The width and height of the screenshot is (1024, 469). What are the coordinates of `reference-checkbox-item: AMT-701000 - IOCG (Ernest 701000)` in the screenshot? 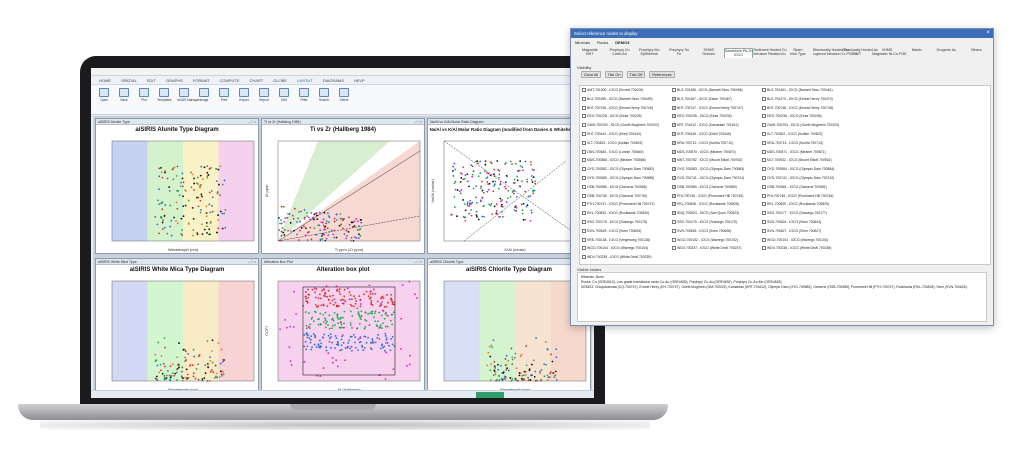 It's located at (612, 90).